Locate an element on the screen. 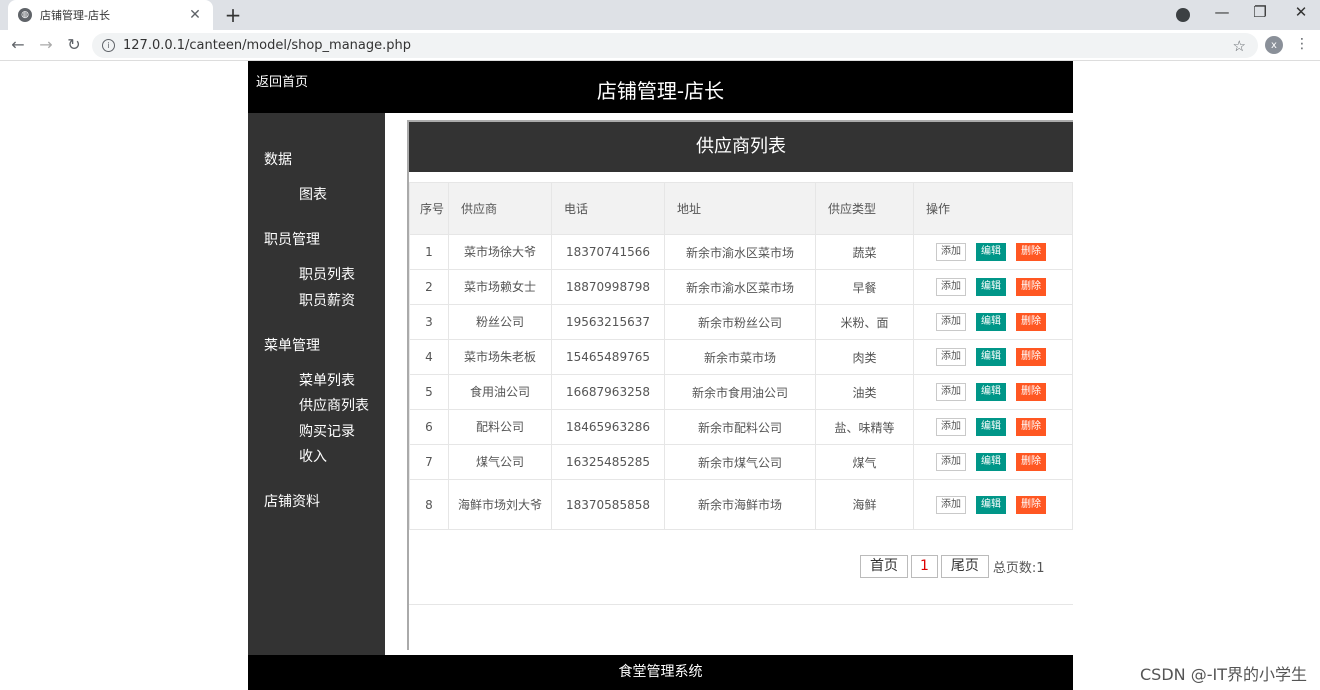 This screenshot has height=690, width=1320. row-phone: 18370741566 is located at coordinates (608, 252).